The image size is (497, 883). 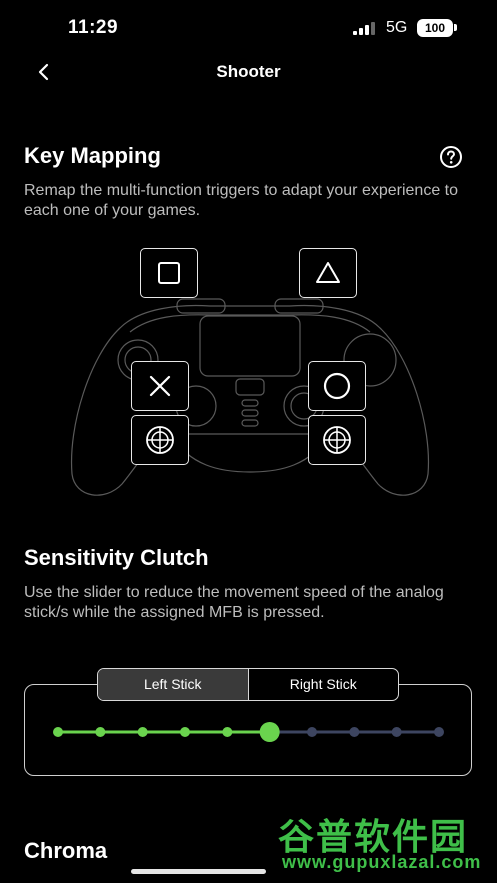 What do you see at coordinates (381, 844) in the screenshot?
I see `watermark: 谷普软件园 www.gupuxlazal.com` at bounding box center [381, 844].